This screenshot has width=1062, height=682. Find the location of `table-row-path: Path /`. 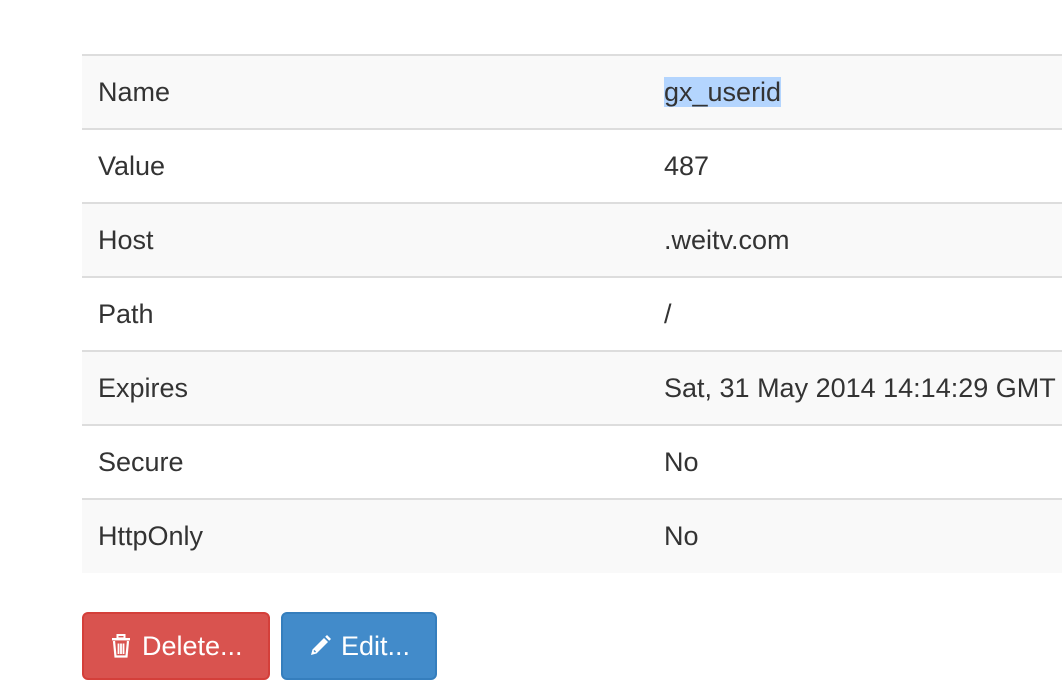

table-row-path: Path / is located at coordinates (572, 313).